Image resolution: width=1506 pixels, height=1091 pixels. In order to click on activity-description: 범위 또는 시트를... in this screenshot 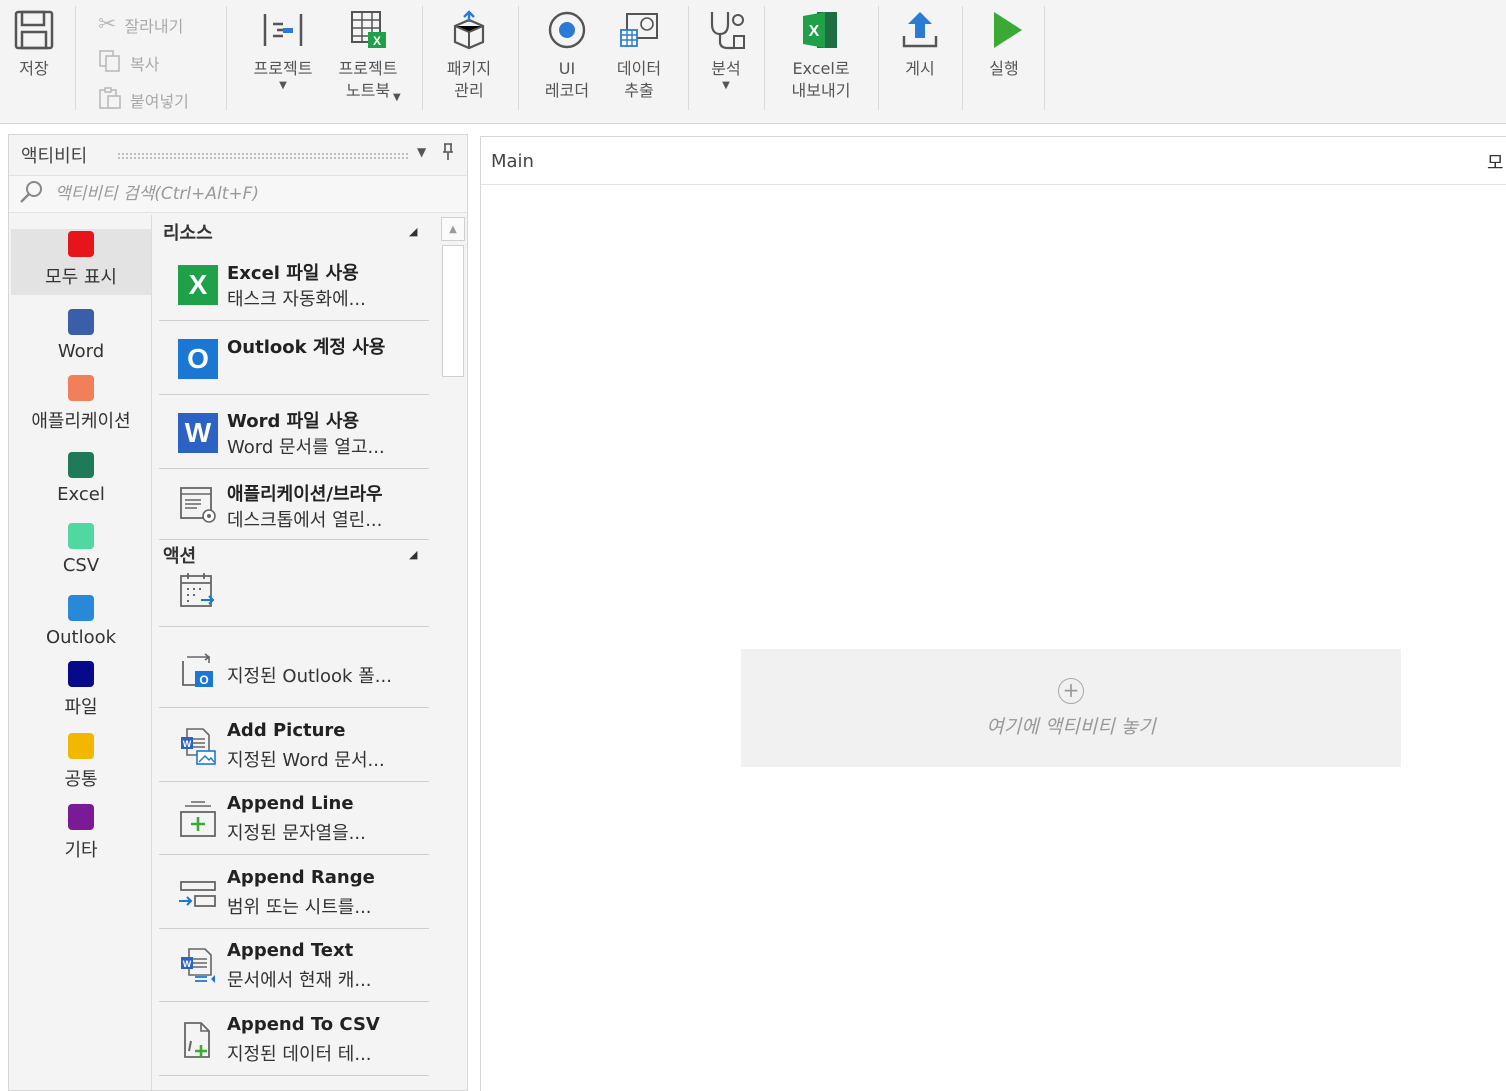, I will do `click(299, 907)`.